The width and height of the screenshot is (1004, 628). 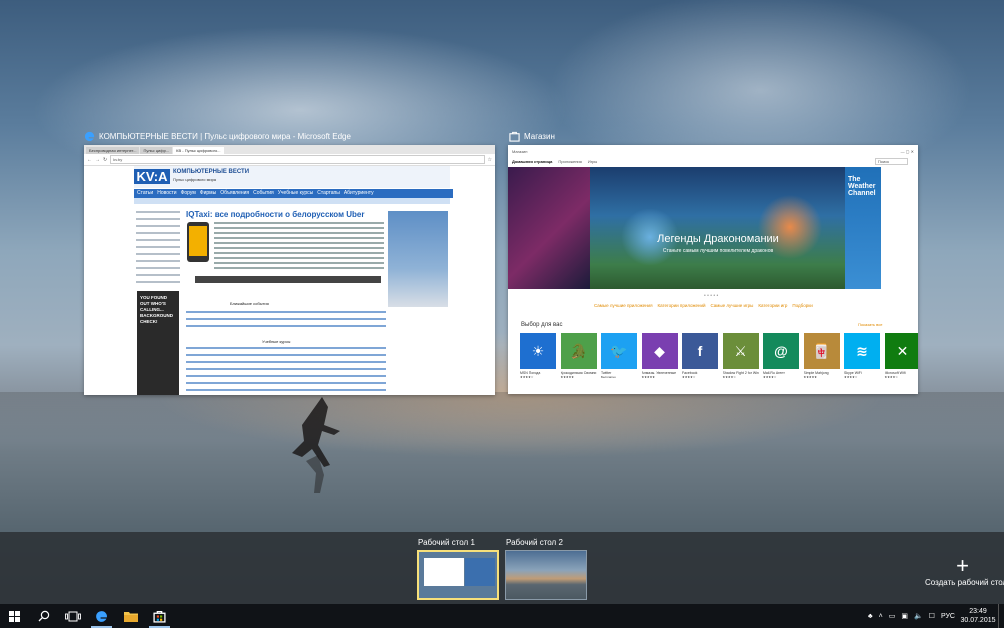 I want to click on store-carousel-dots: • • • • •, so click(x=711, y=296).